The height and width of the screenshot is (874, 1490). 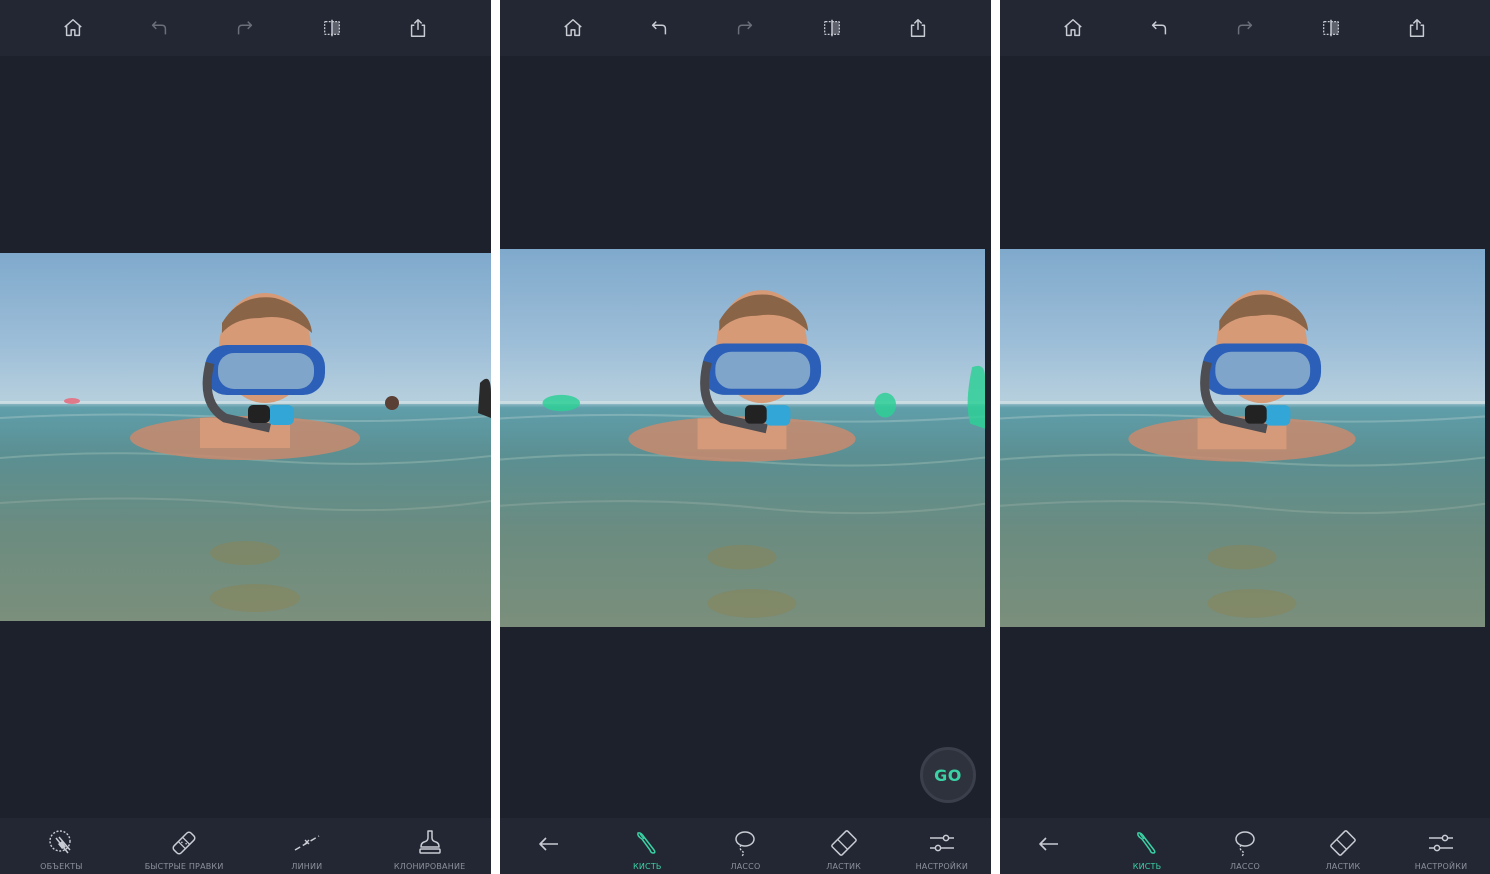 I want to click on tool-clone: КЛОНИРОВАНИЕ, so click(x=430, y=846).